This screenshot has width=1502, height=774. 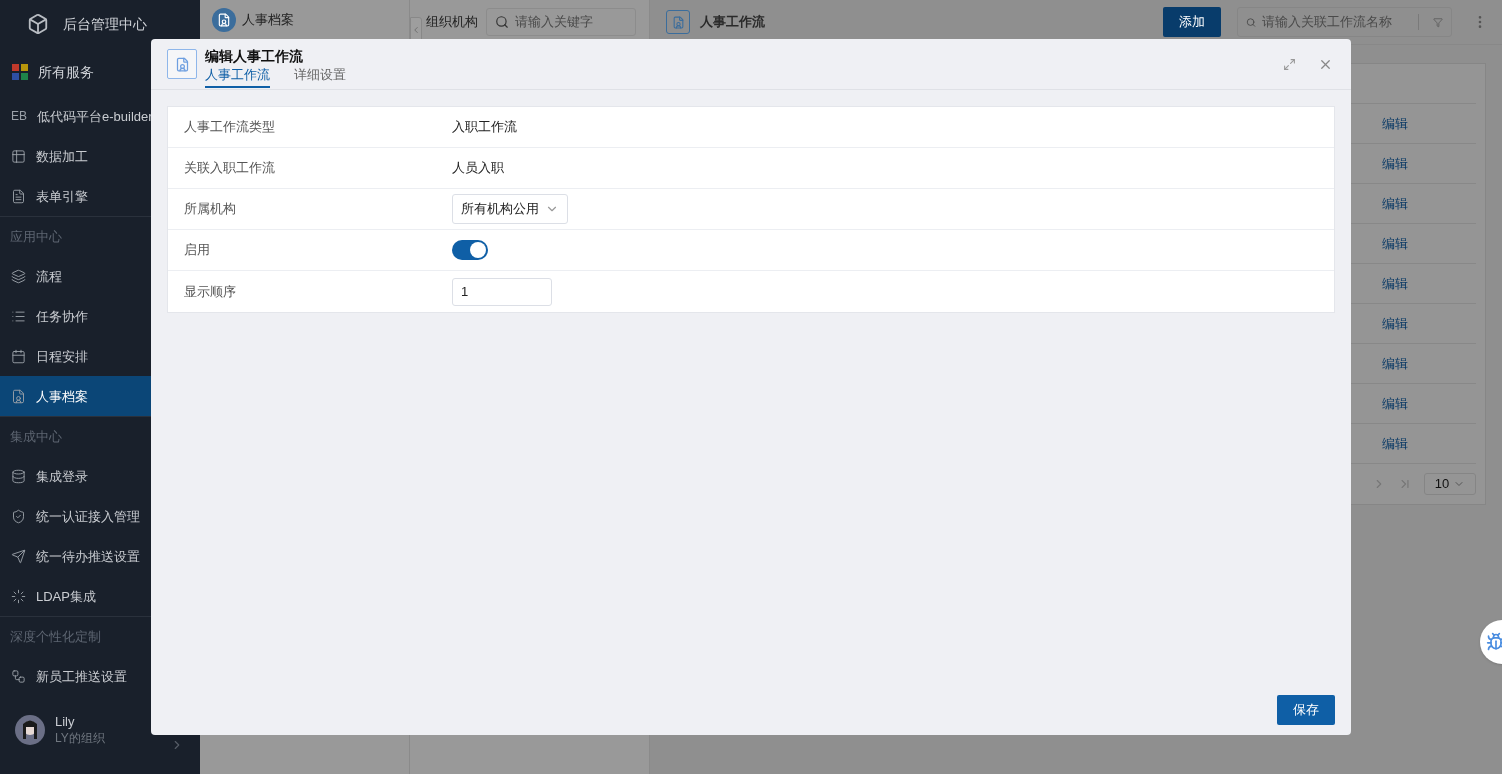 What do you see at coordinates (1450, 484) in the screenshot?
I see `page-size-select: 10` at bounding box center [1450, 484].